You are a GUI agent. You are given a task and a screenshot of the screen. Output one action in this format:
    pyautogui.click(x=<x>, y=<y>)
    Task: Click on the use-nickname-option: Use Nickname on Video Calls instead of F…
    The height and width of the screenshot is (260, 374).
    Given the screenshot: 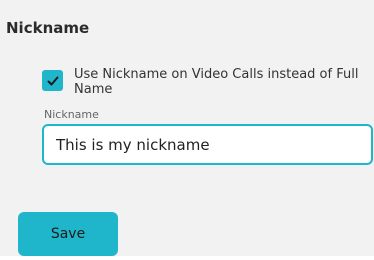 What is the action you would take?
    pyautogui.click(x=207, y=82)
    